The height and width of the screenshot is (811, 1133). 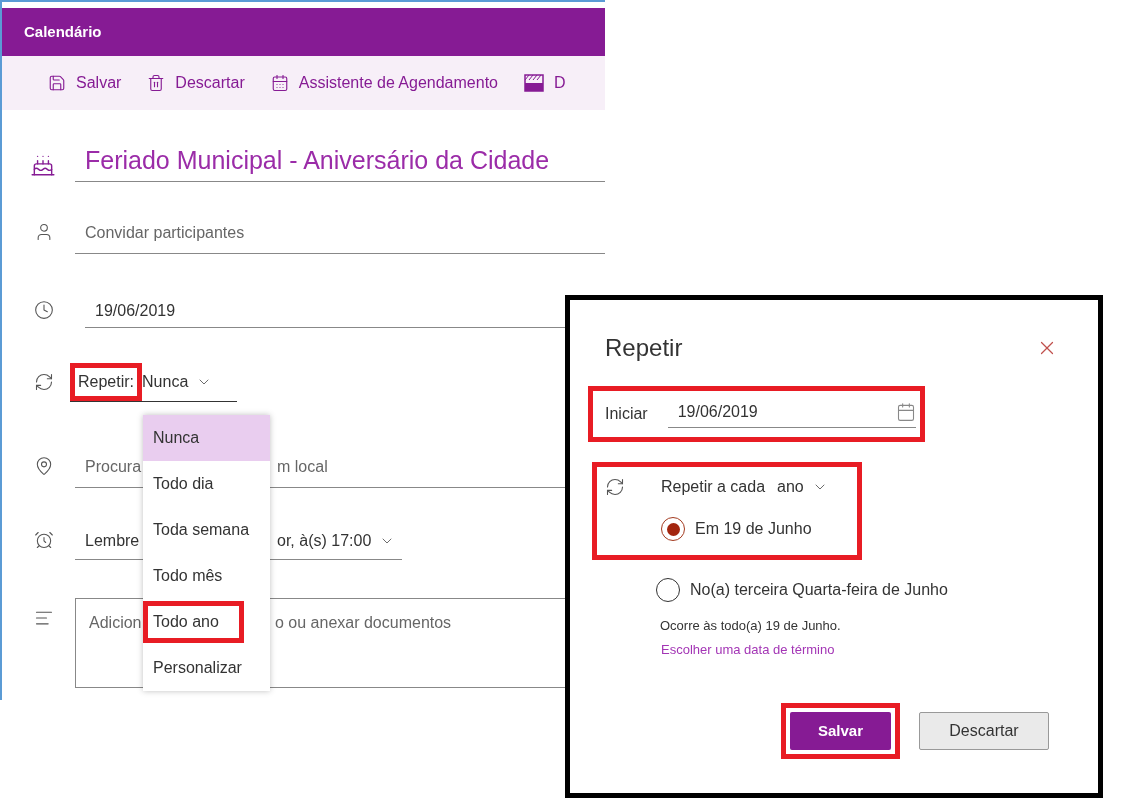 I want to click on clock-icon, so click(x=44, y=310).